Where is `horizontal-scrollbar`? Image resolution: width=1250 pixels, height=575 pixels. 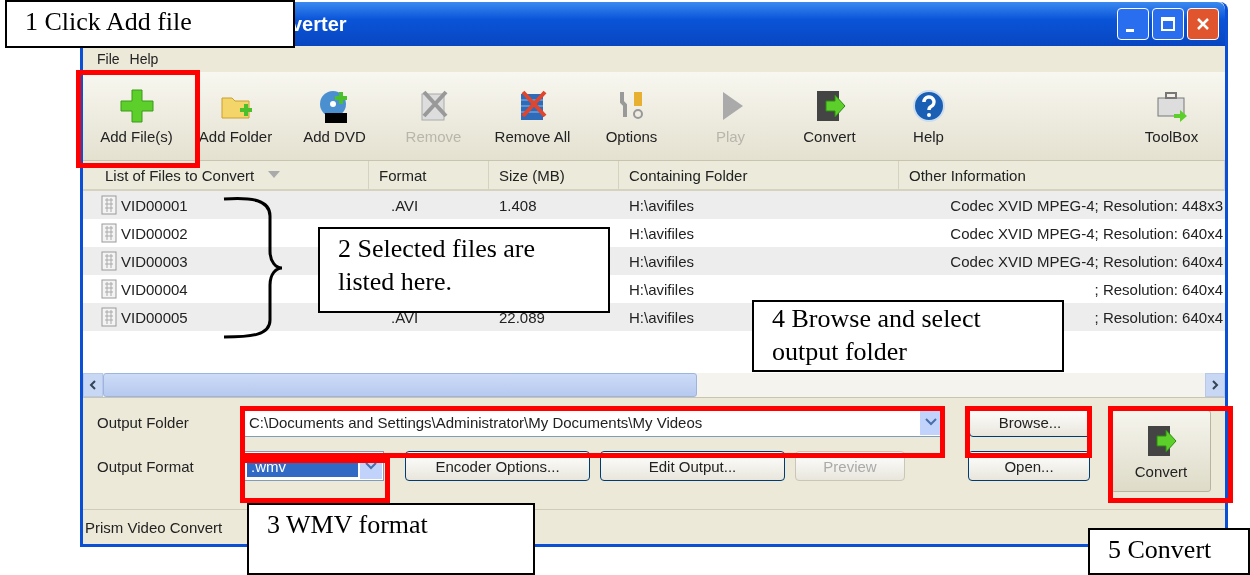 horizontal-scrollbar is located at coordinates (654, 385).